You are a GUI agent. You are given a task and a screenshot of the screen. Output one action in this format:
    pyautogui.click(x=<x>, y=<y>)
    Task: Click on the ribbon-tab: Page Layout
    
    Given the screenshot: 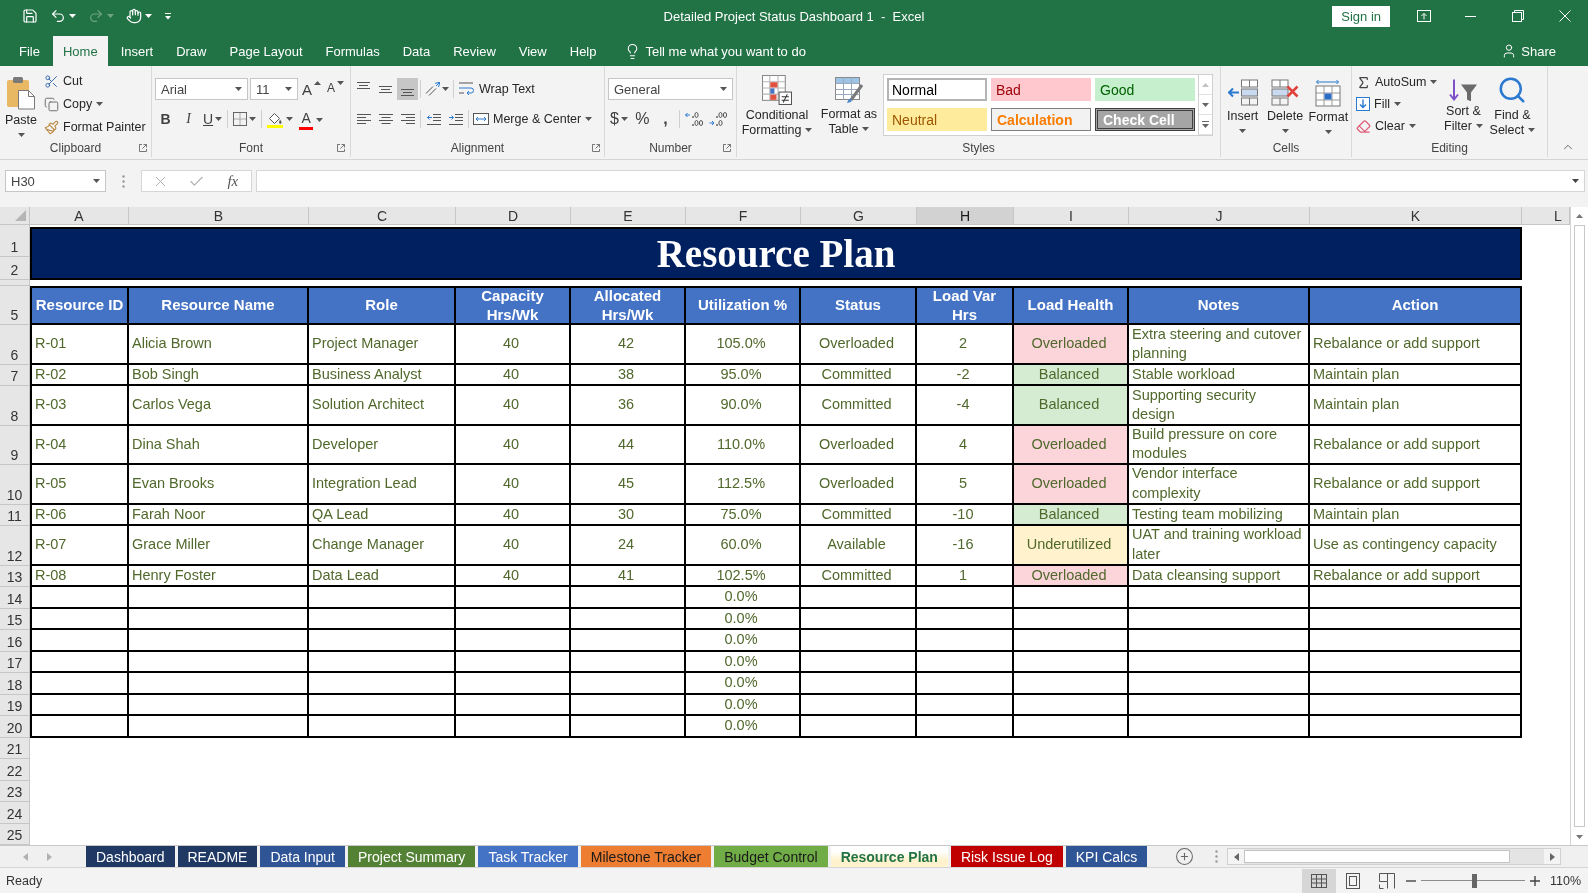 What is the action you would take?
    pyautogui.click(x=266, y=51)
    